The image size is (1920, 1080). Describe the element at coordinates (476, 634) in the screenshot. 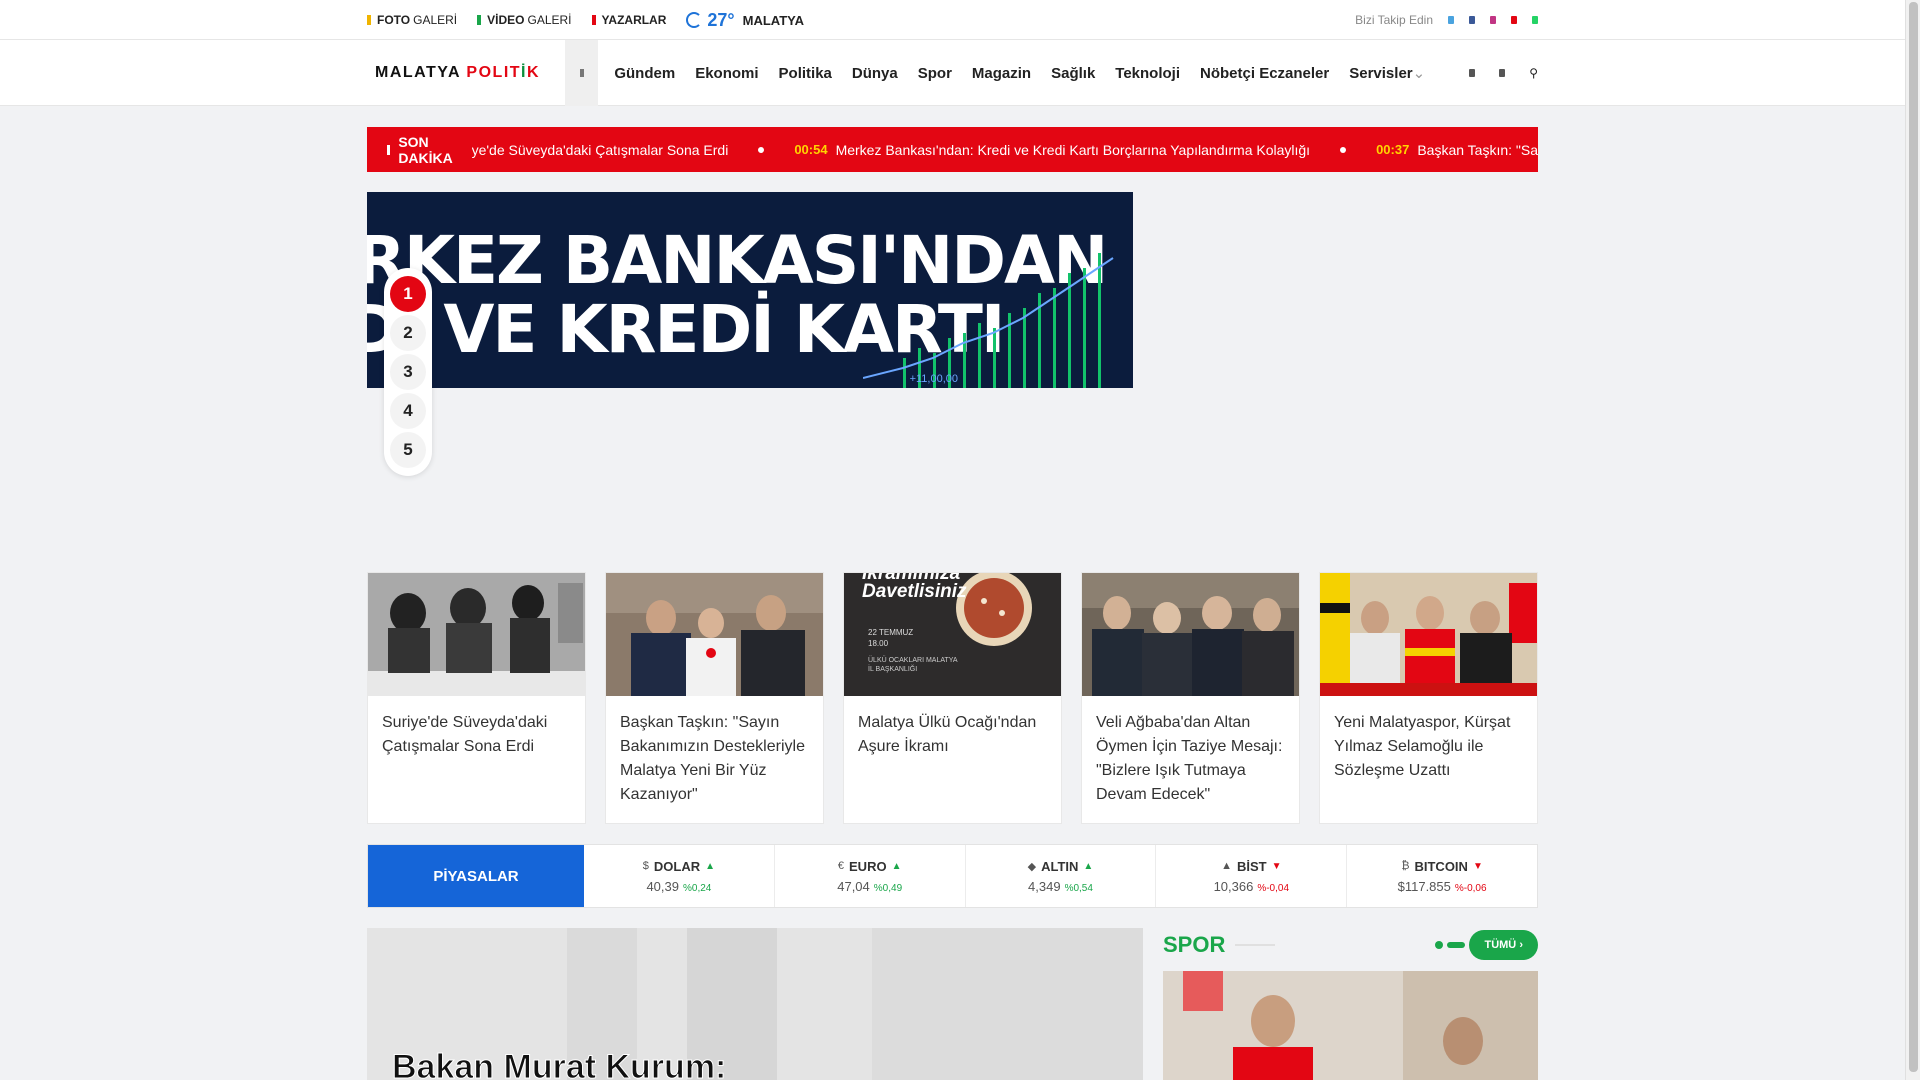

I see `soldiers-photo` at that location.